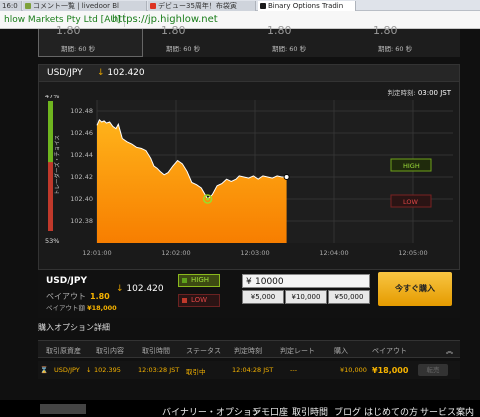 This screenshot has width=480, height=417. I want to click on browser-tab-1: 16:0, so click(11, 6).